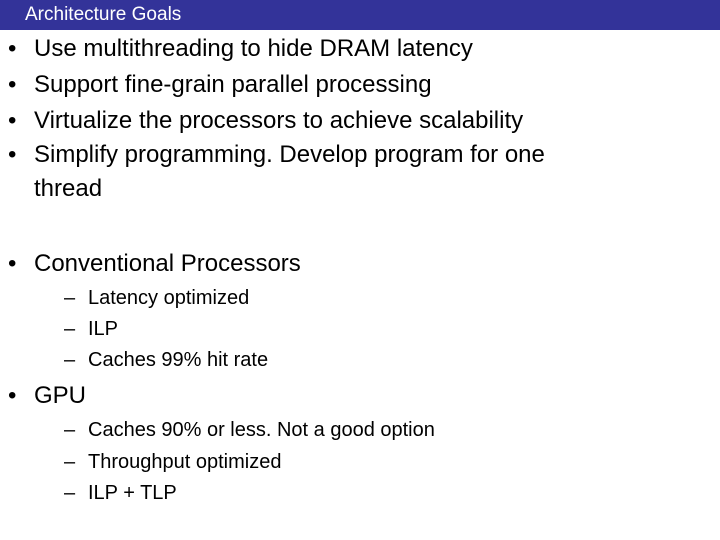 Image resolution: width=720 pixels, height=540 pixels. What do you see at coordinates (253, 48) in the screenshot?
I see `goal-text: Use multithreading to hide DRAM latency` at bounding box center [253, 48].